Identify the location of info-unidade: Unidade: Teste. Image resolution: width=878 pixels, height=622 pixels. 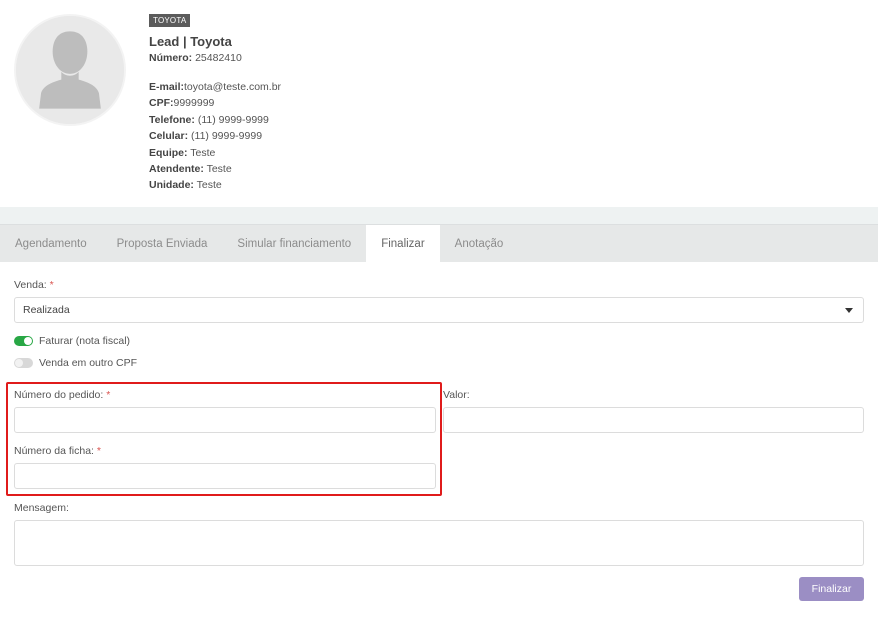
(215, 185).